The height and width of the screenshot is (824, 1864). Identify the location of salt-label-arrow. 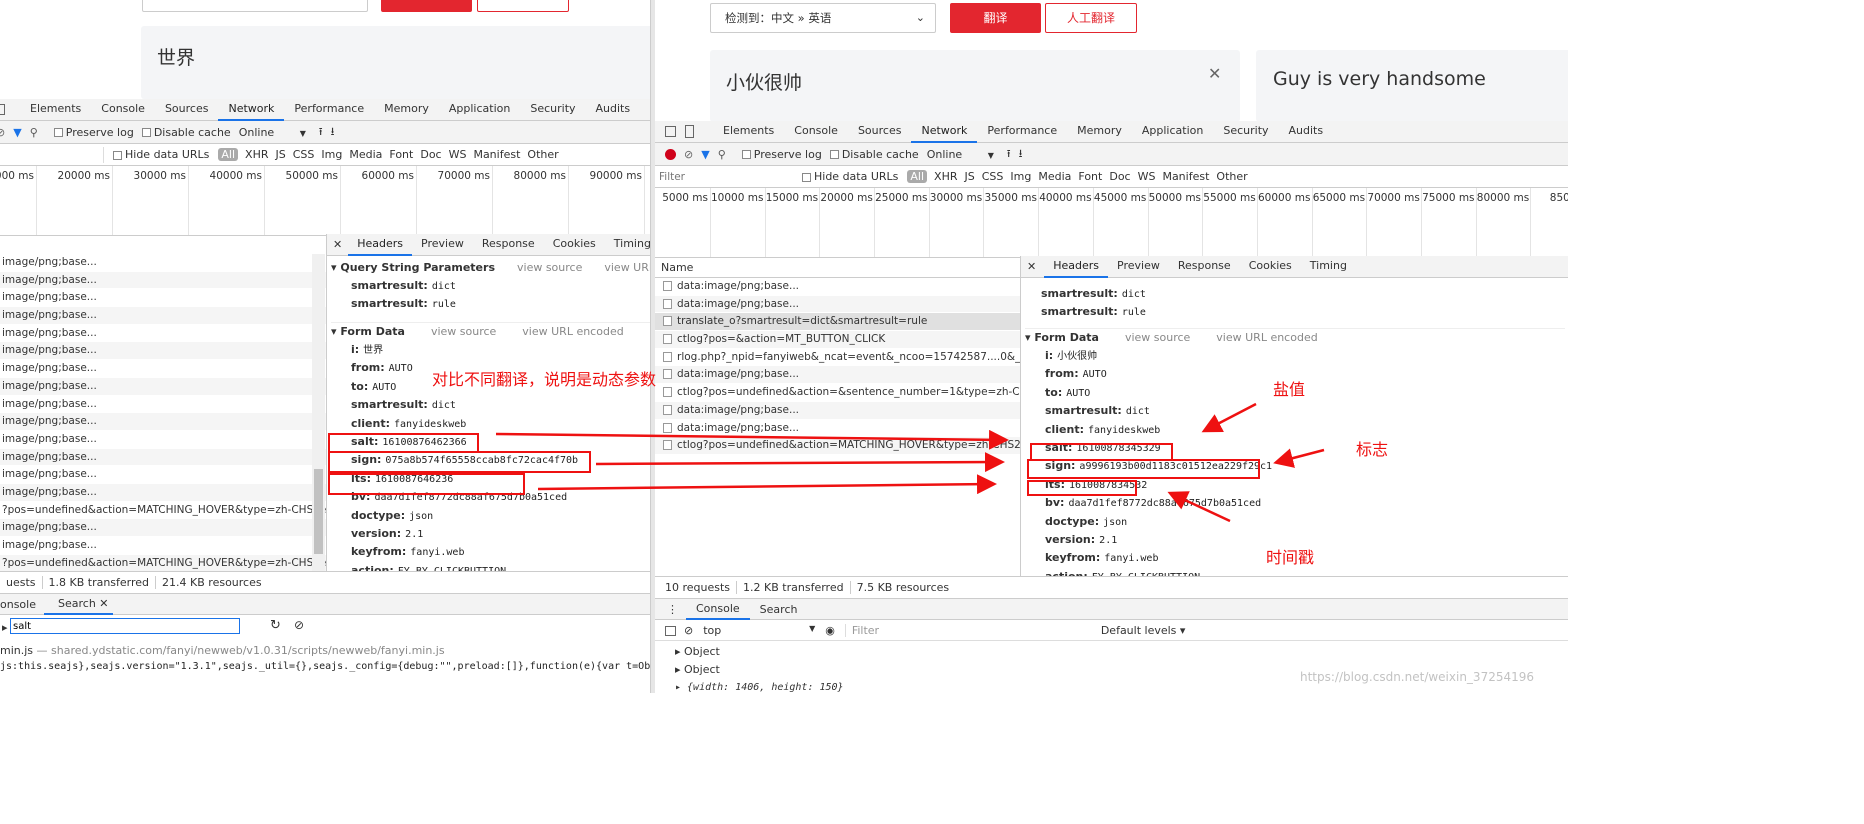
(1229, 417).